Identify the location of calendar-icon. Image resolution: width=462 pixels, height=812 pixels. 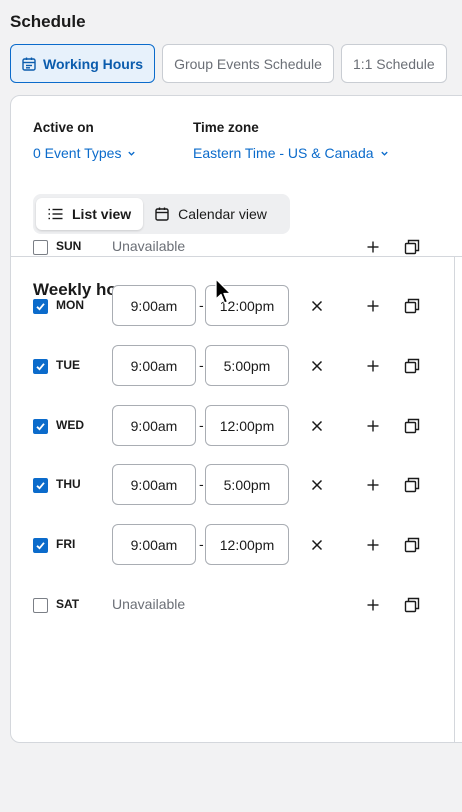
(162, 214).